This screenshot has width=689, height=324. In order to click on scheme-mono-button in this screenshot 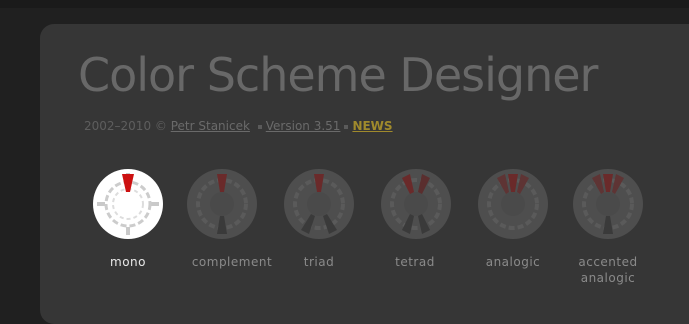, I will do `click(128, 204)`.